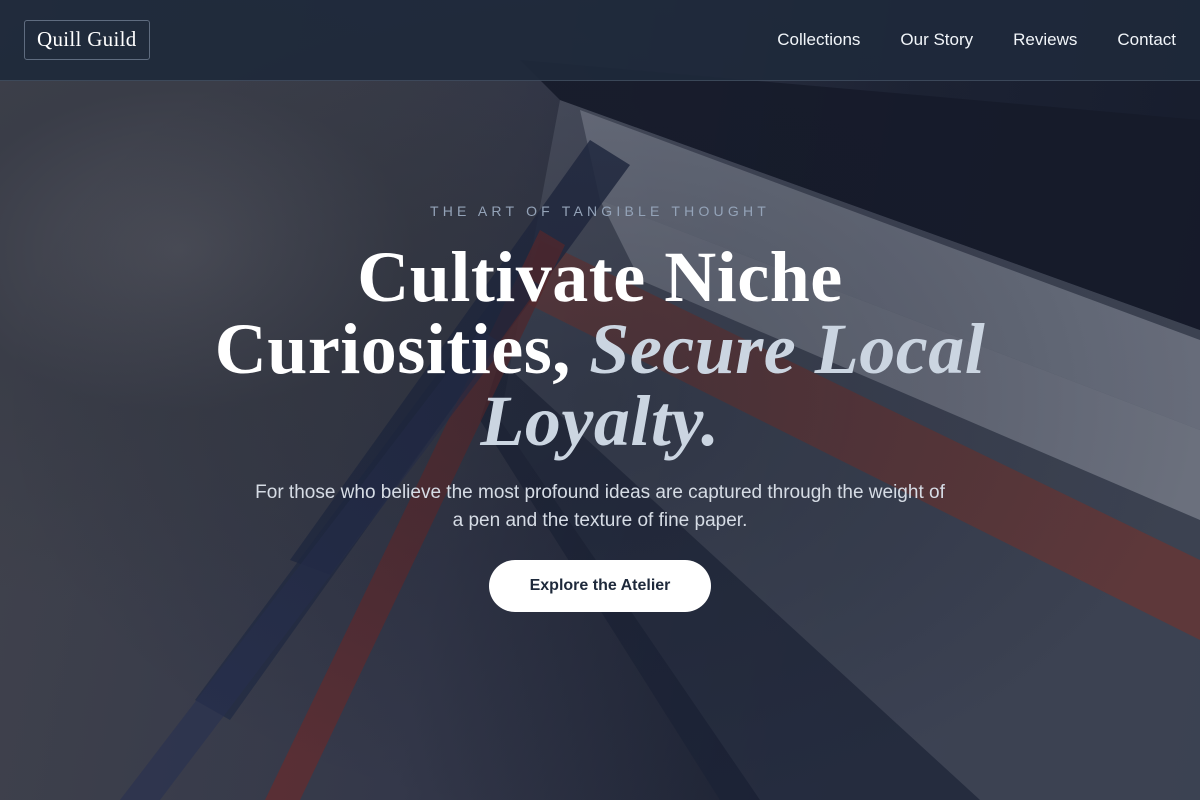 Image resolution: width=1200 pixels, height=800 pixels. Describe the element at coordinates (936, 40) in the screenshot. I see `nav-link-our-story: Our Story` at that location.